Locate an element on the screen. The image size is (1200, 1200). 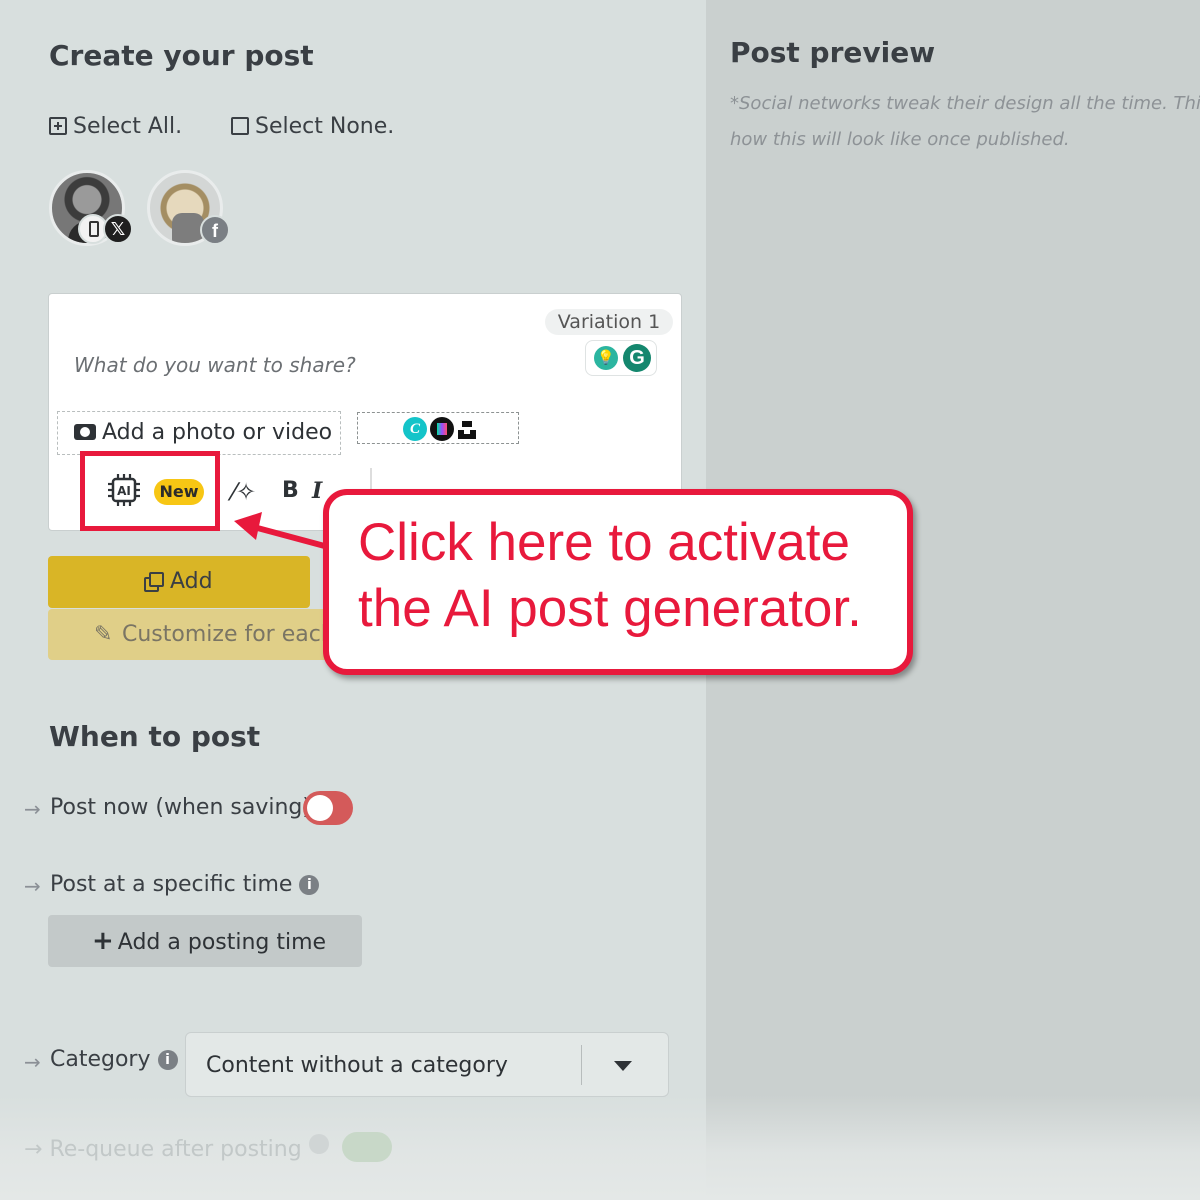
category-value: Content without a category is located at coordinates (357, 1065).